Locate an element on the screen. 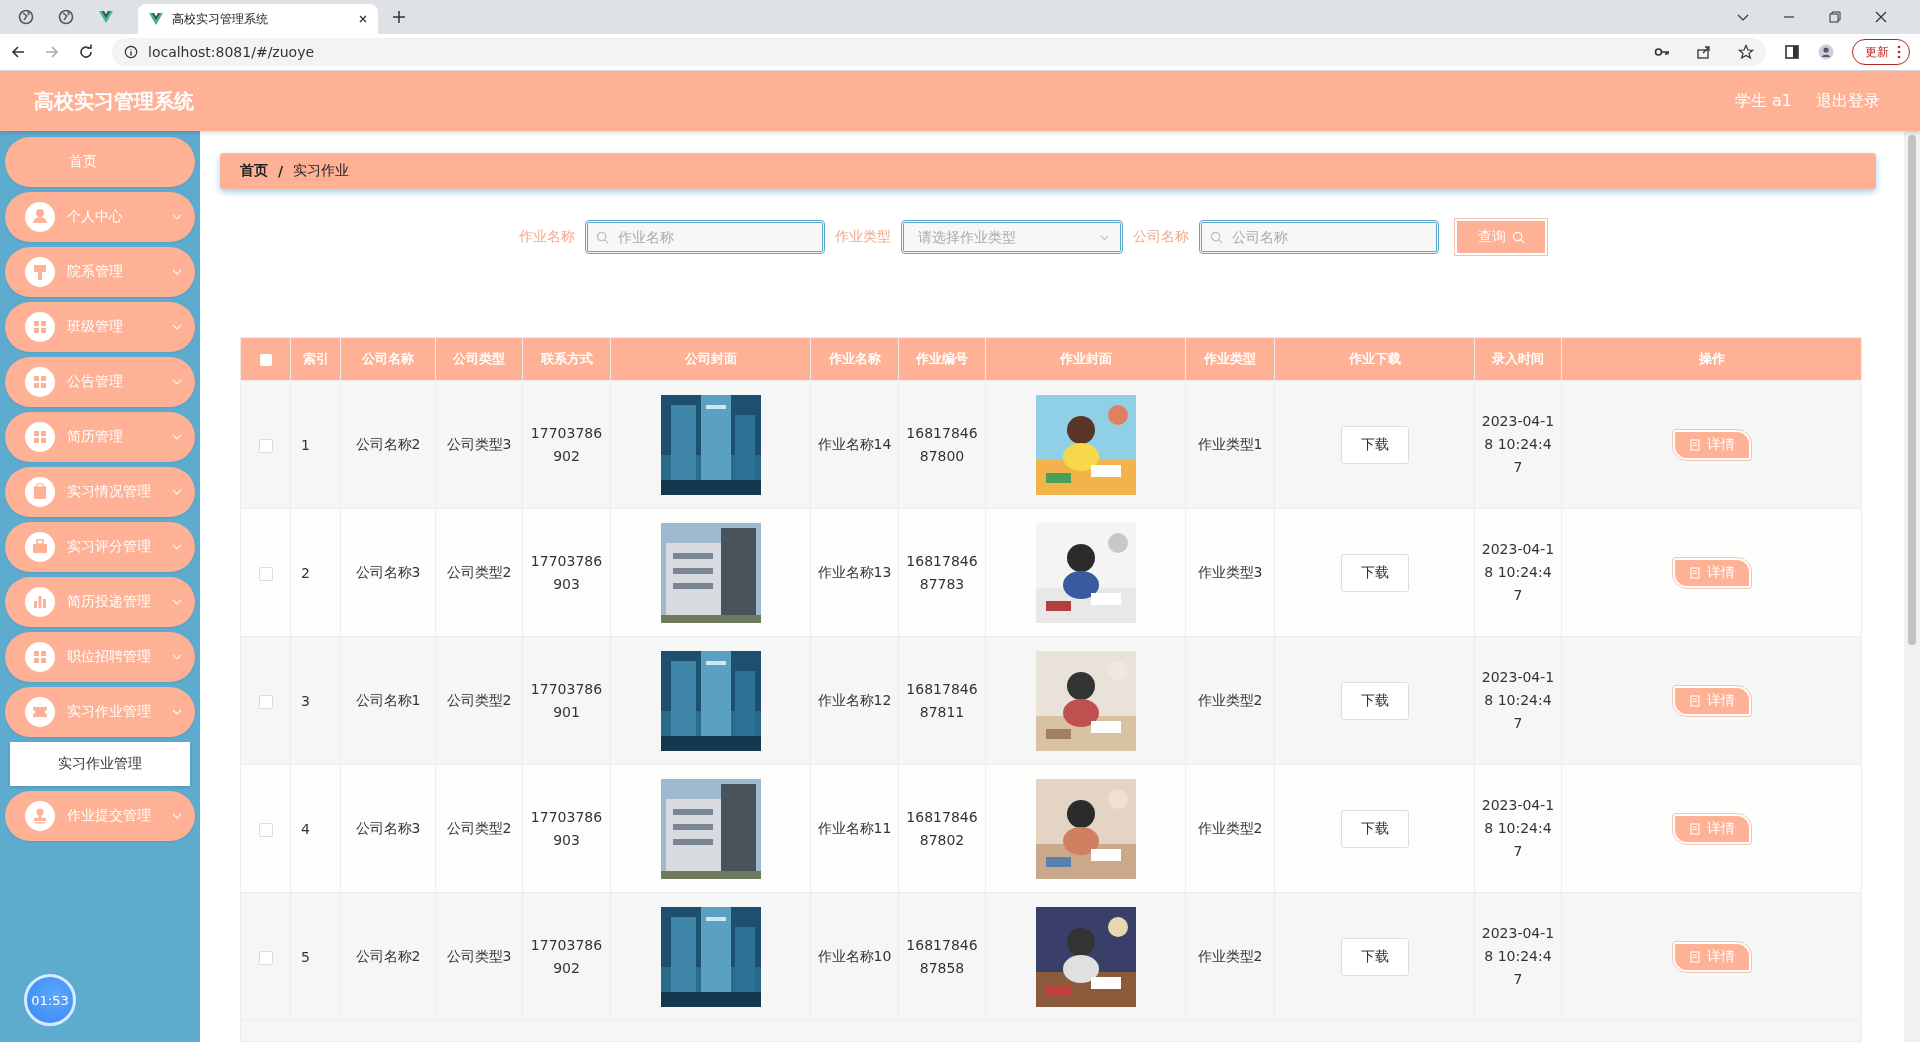  column-header: 联系方式 is located at coordinates (566, 359).